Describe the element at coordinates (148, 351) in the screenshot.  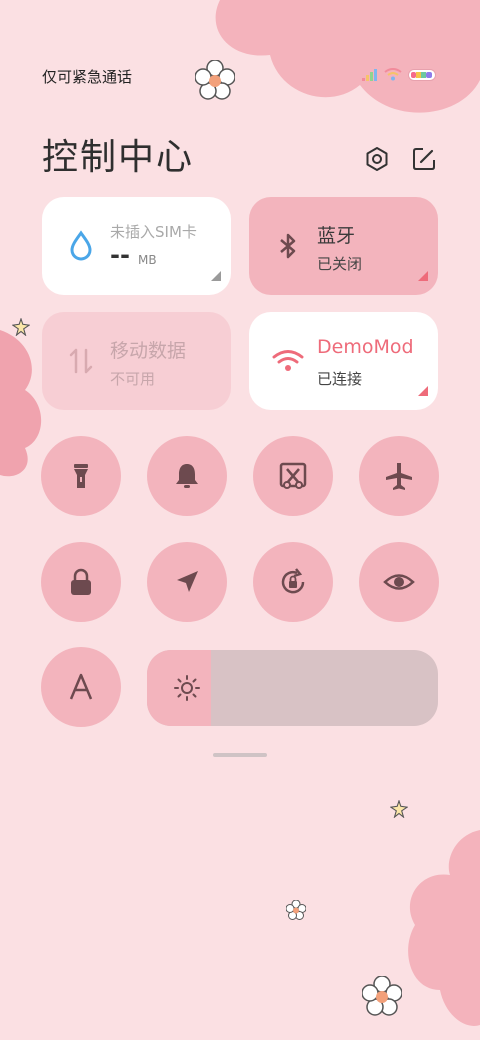
I see `mobile-data-title: 移动数据` at that location.